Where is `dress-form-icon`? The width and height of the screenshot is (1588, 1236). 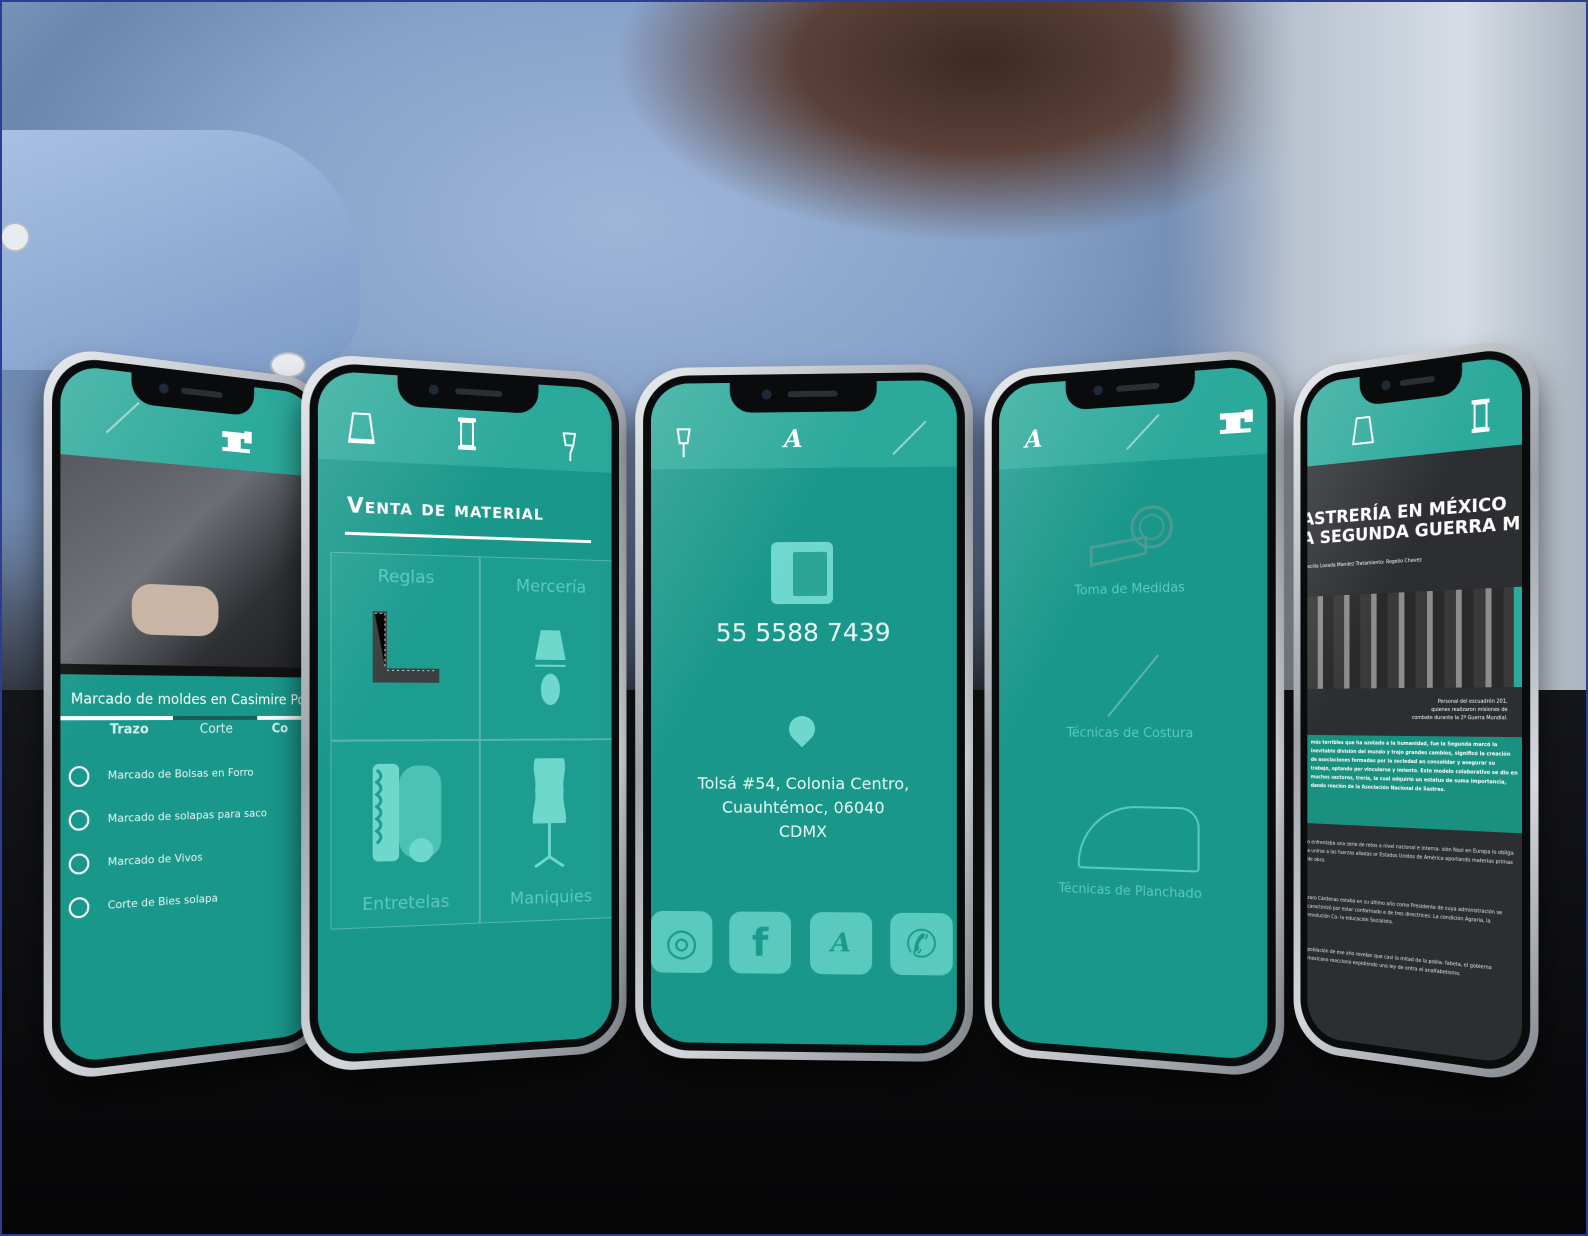
dress-form-icon is located at coordinates (549, 814).